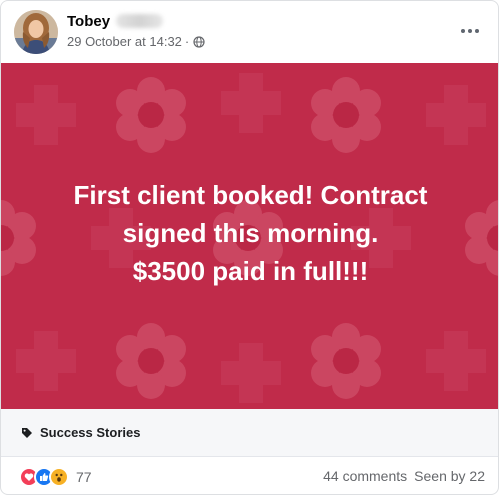 The width and height of the screenshot is (499, 495). What do you see at coordinates (250, 271) in the screenshot?
I see `post-text-line: $3500 paid in full!!!` at bounding box center [250, 271].